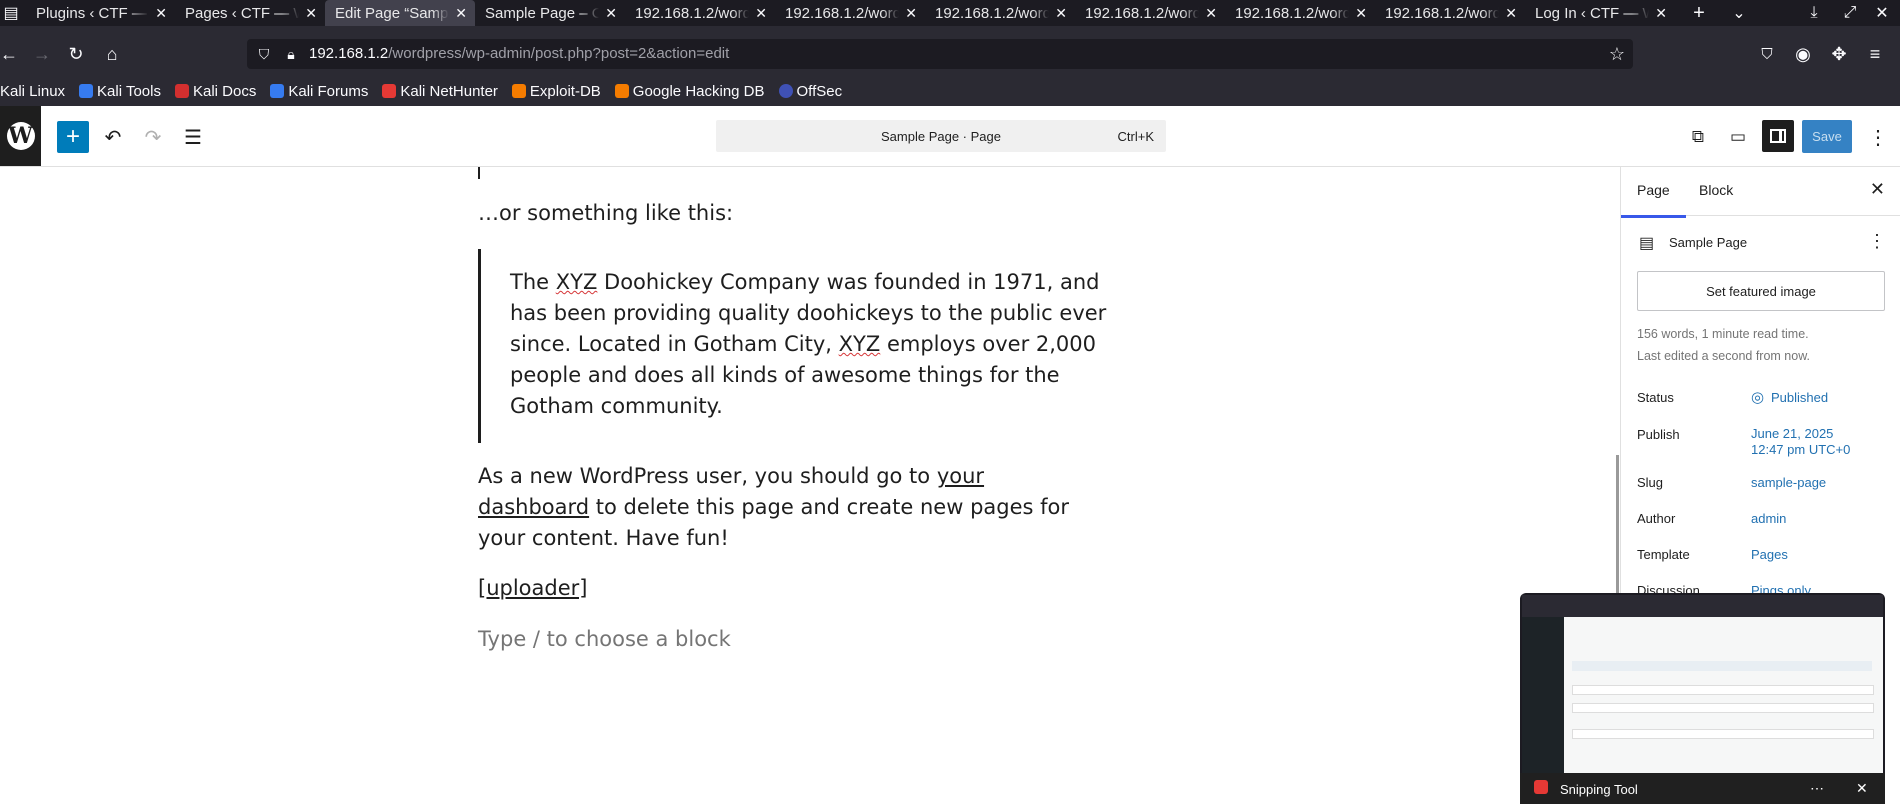  Describe the element at coordinates (689, 91) in the screenshot. I see `bookmark-google-hacking-db: Google Hacking DB` at that location.